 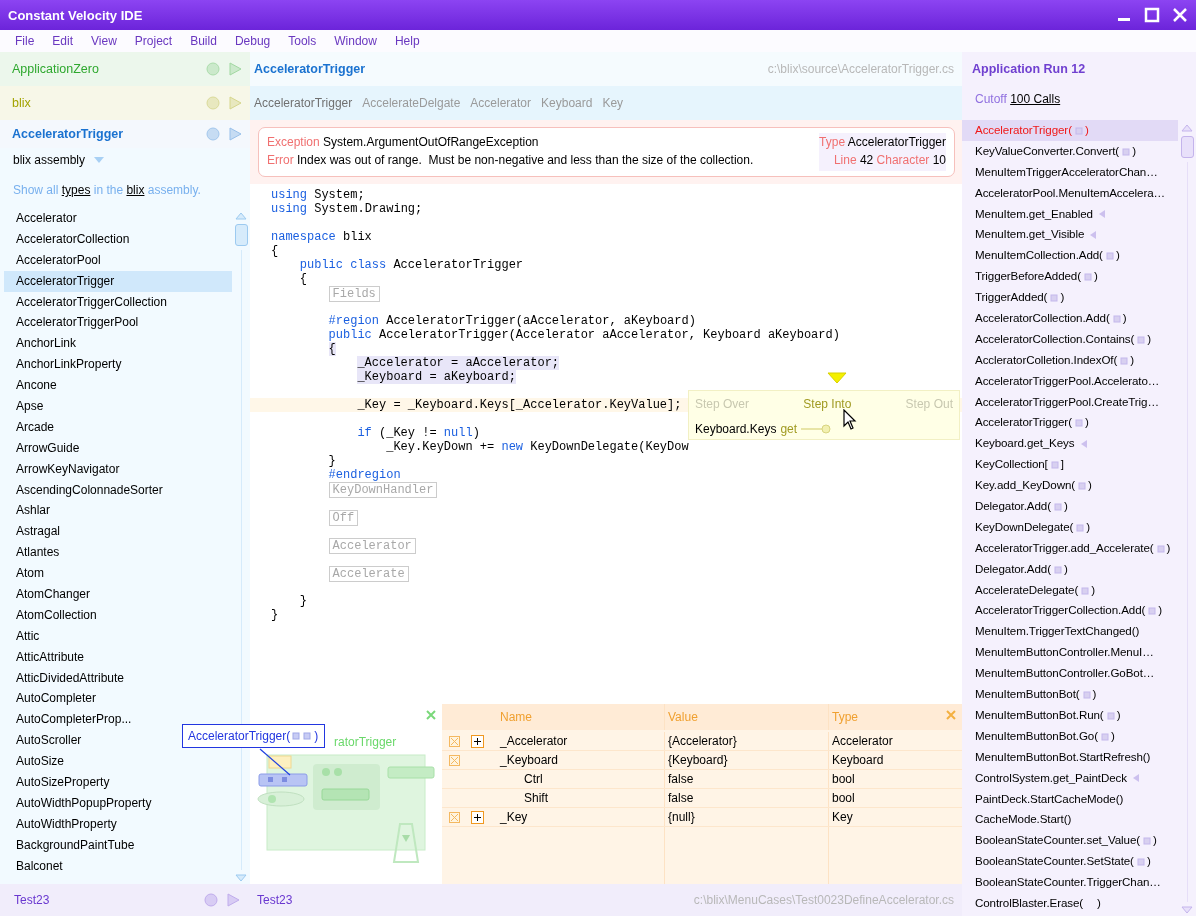 I want to click on call-item: MenuItemButtonBot.Run( ), so click(x=1070, y=715).